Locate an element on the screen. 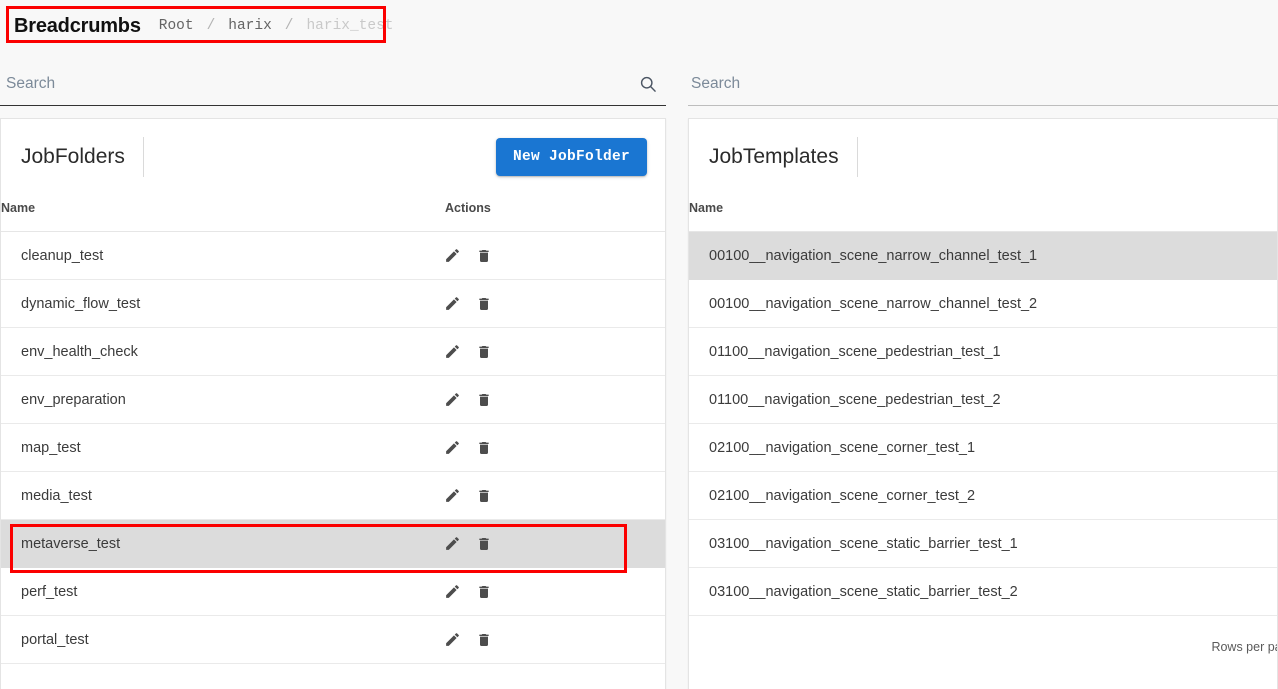 The width and height of the screenshot is (1278, 689). breadcrumb-title: Breadcrumbs is located at coordinates (77, 25).